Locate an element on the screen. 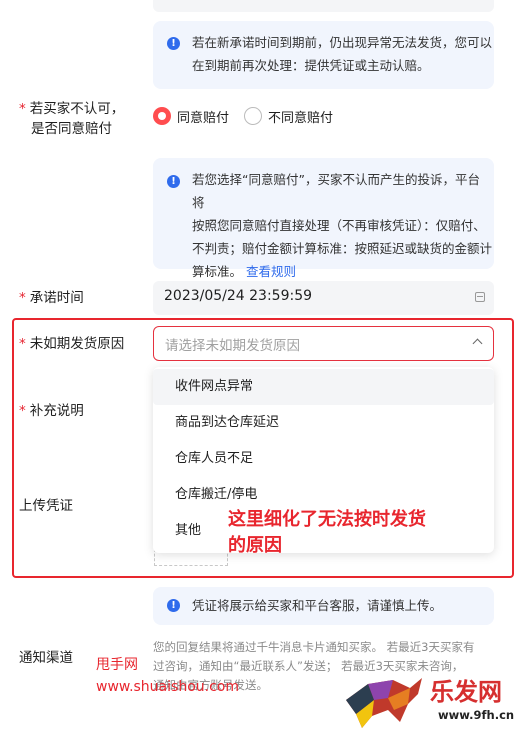 This screenshot has width=527, height=739. annotation-text: 这里细化了无法按时发货 的原因 is located at coordinates (327, 532).